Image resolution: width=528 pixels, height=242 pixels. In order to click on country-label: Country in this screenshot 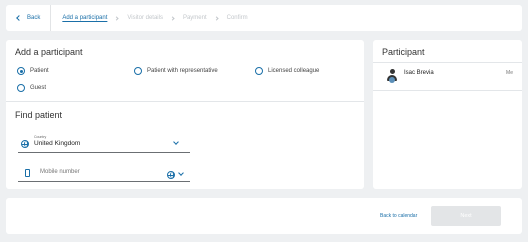, I will do `click(40, 137)`.